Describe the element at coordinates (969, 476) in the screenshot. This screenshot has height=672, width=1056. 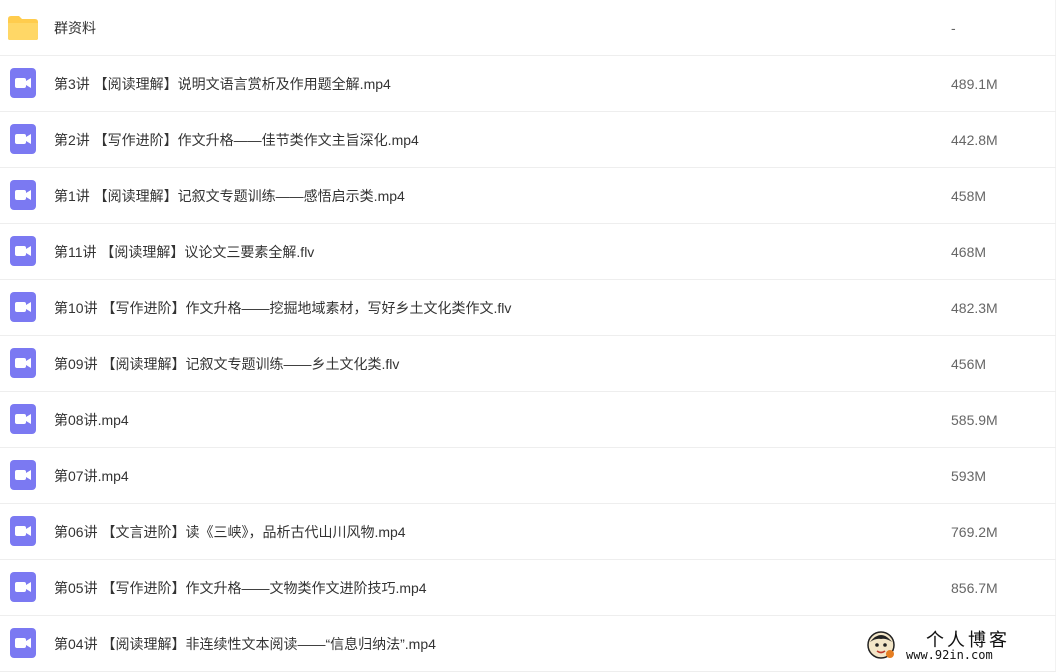
I see `file-size: 593M` at that location.